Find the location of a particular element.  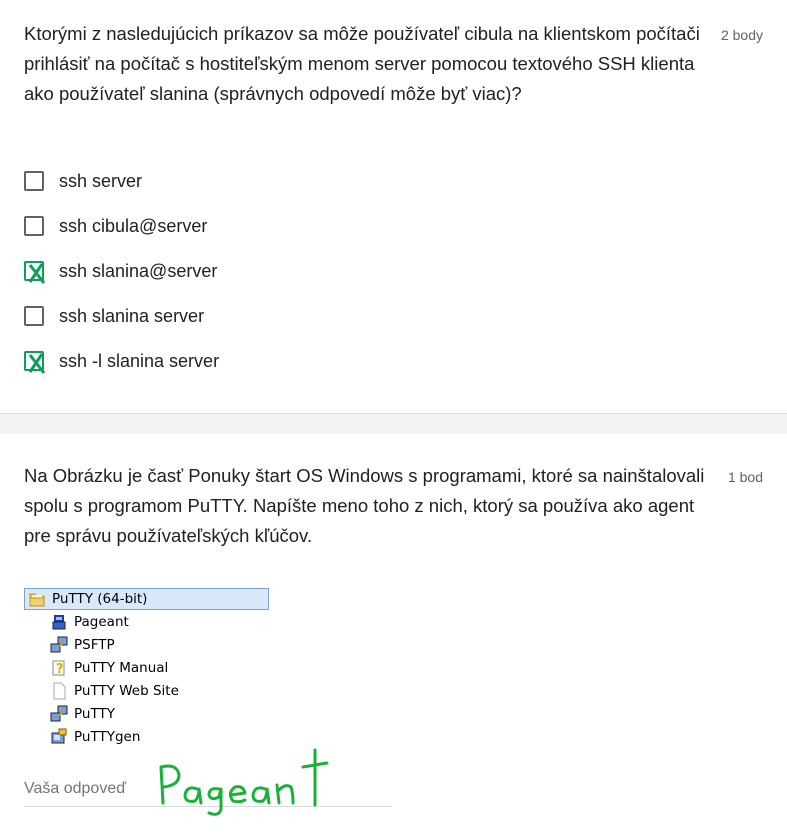

putty-icon is located at coordinates (59, 714).